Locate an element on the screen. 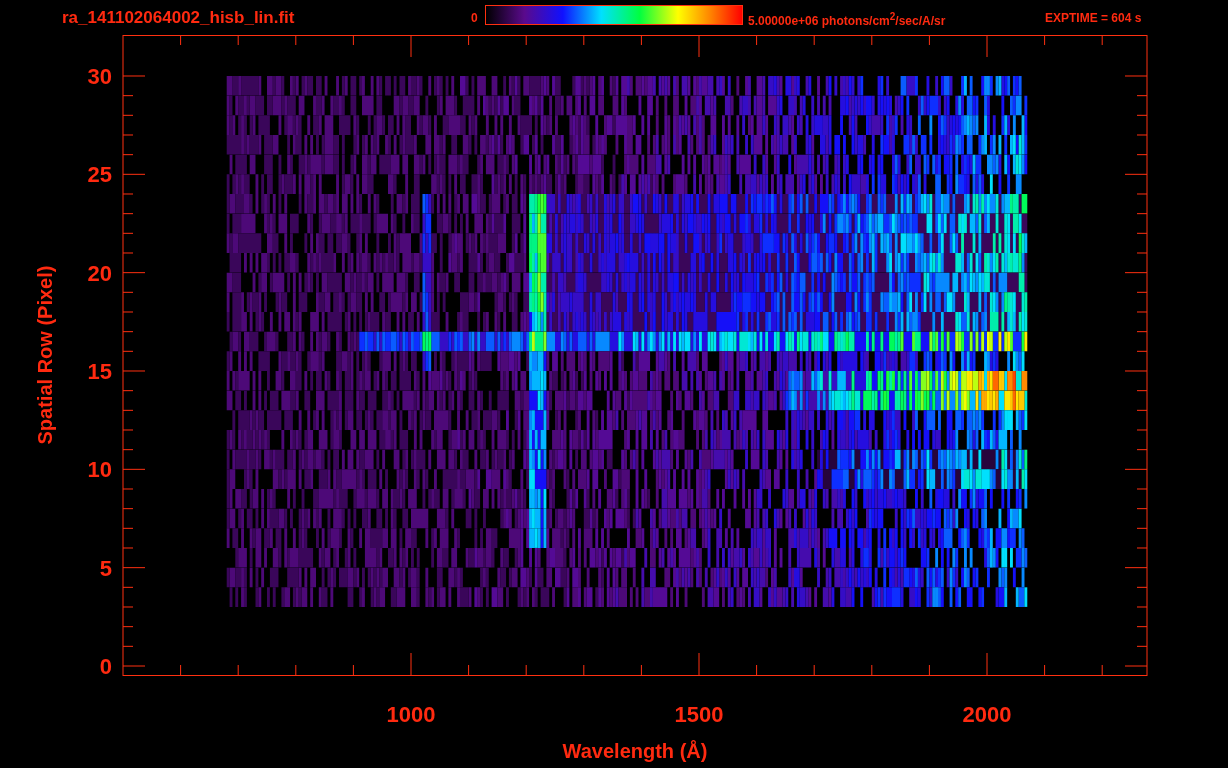 This screenshot has width=1228, height=768. x-tick-label: 1000 is located at coordinates (411, 714).